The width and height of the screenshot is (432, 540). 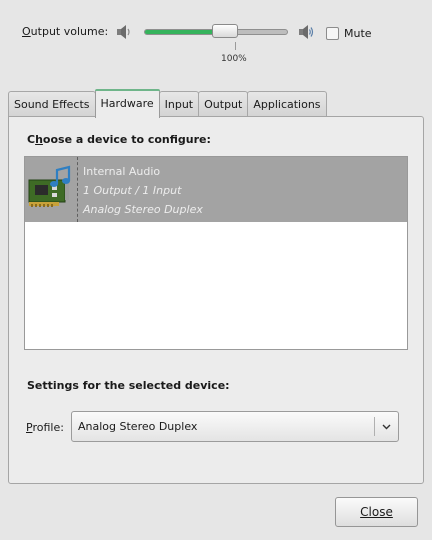 What do you see at coordinates (223, 104) in the screenshot?
I see `tab-output: Output` at bounding box center [223, 104].